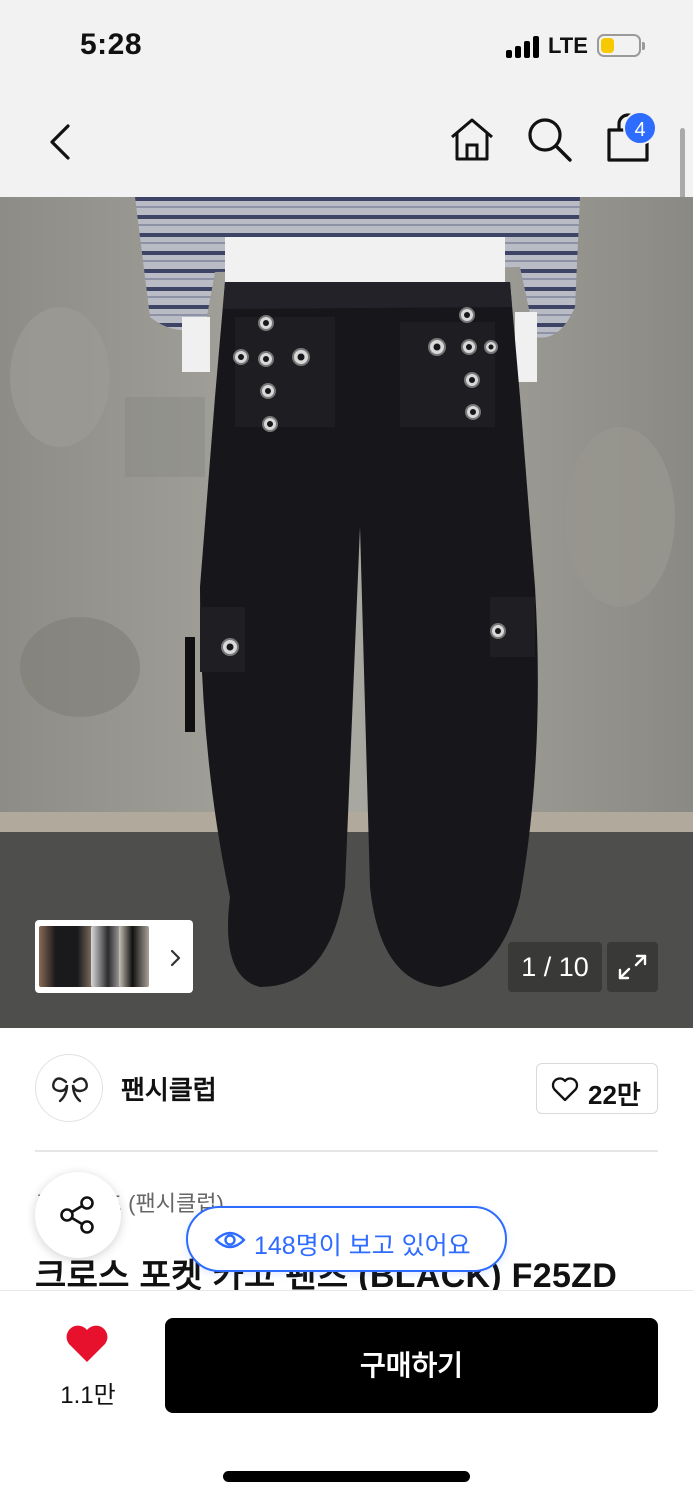  Describe the element at coordinates (525, 47) in the screenshot. I see `signal-icon` at that location.